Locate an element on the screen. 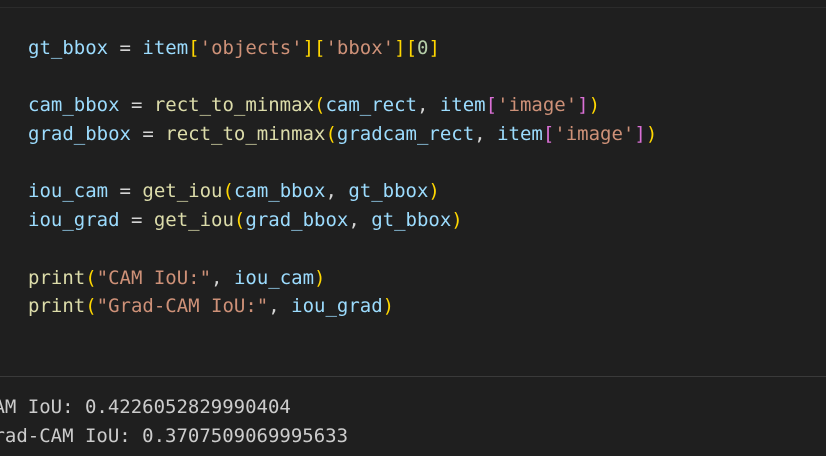 The height and width of the screenshot is (456, 826). number-token: 0 is located at coordinates (423, 48).